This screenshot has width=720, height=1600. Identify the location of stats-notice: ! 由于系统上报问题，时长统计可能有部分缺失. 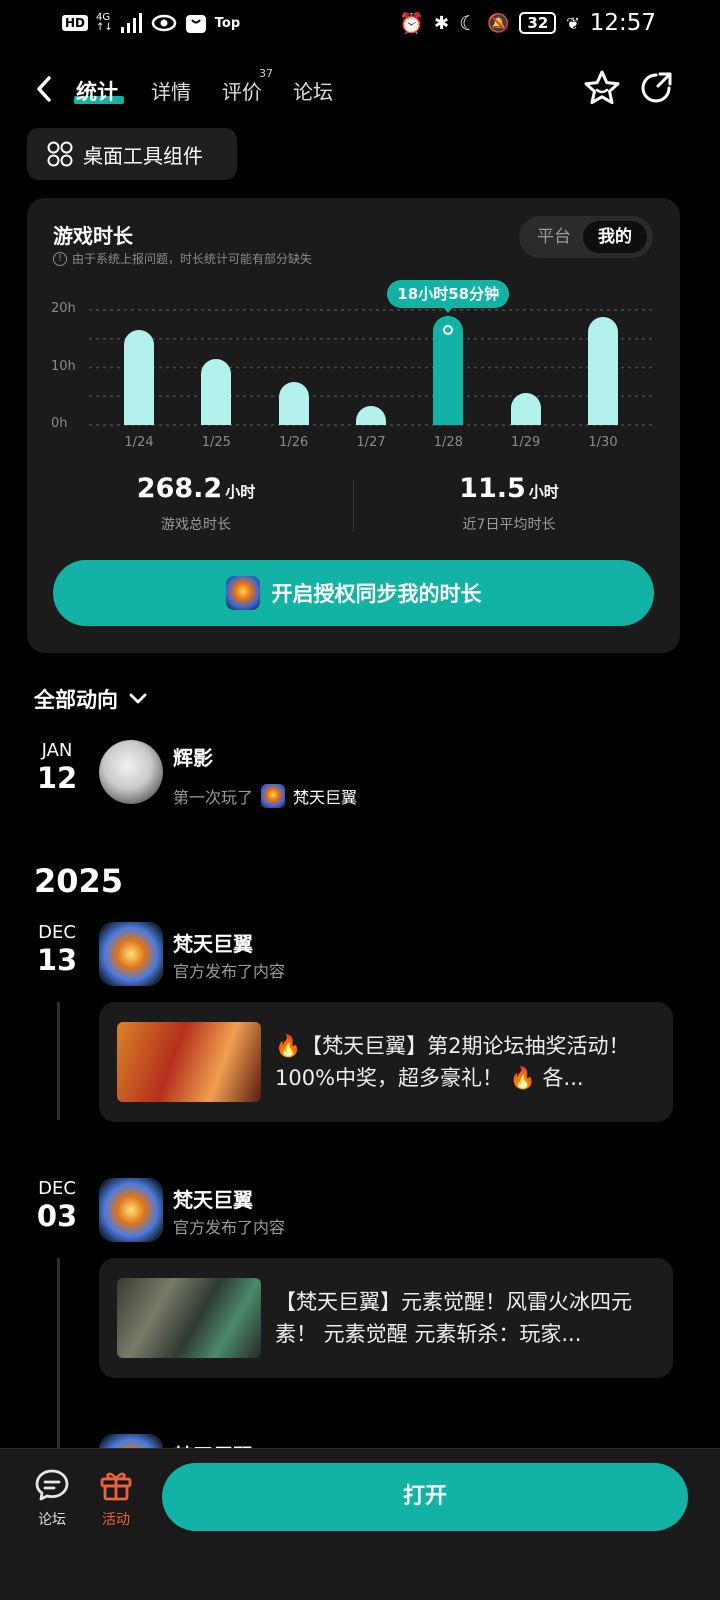
(182, 258).